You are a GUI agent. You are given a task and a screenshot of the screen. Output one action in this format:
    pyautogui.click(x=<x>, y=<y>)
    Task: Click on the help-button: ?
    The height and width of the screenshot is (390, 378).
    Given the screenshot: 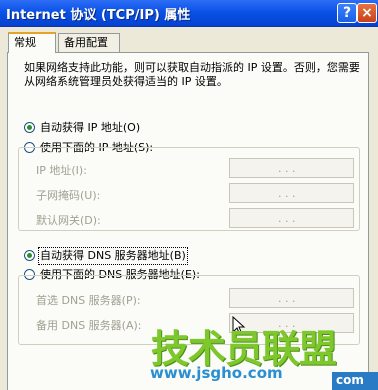 What is the action you would take?
    pyautogui.click(x=347, y=13)
    